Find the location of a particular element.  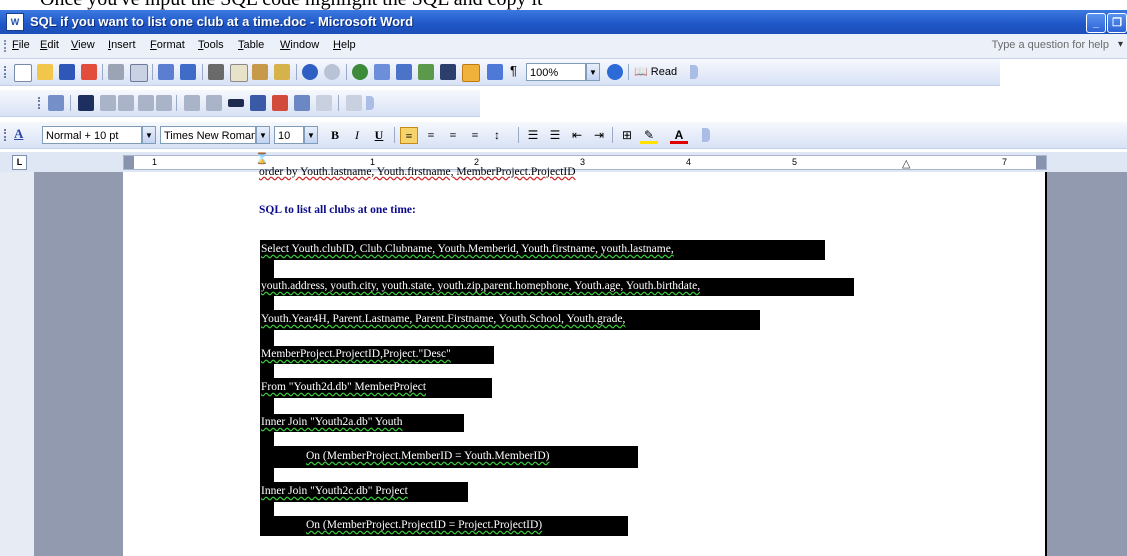

font-dropdown-icon: ▼ is located at coordinates (263, 135).